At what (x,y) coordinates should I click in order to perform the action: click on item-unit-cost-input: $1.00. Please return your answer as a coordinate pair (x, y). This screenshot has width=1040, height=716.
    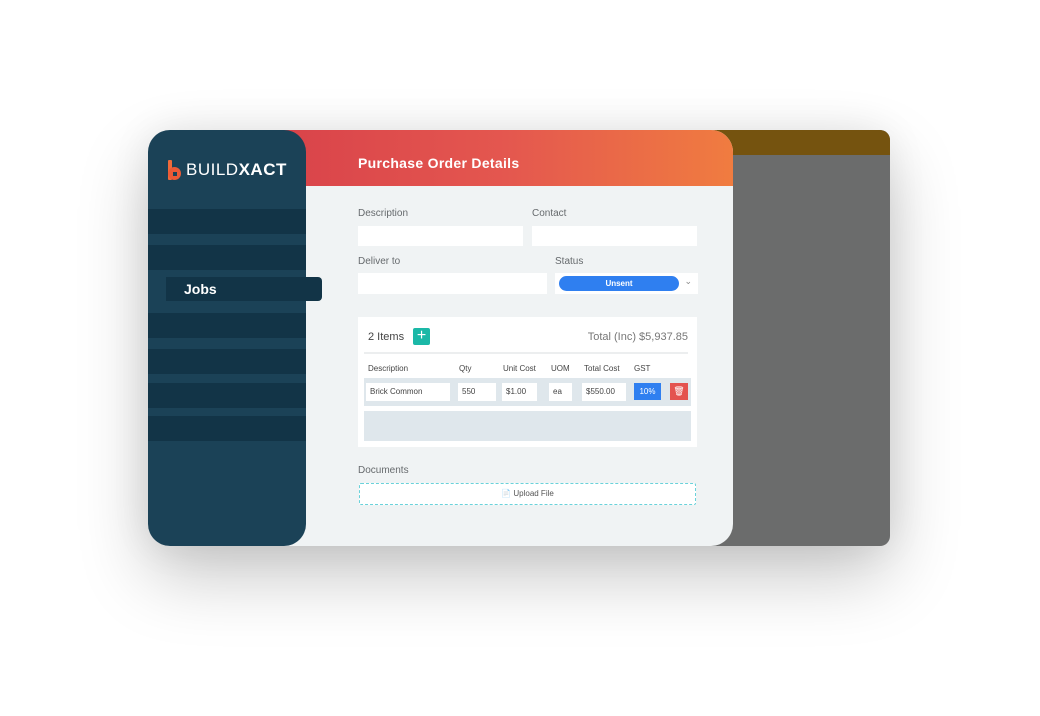
    Looking at the image, I should click on (519, 392).